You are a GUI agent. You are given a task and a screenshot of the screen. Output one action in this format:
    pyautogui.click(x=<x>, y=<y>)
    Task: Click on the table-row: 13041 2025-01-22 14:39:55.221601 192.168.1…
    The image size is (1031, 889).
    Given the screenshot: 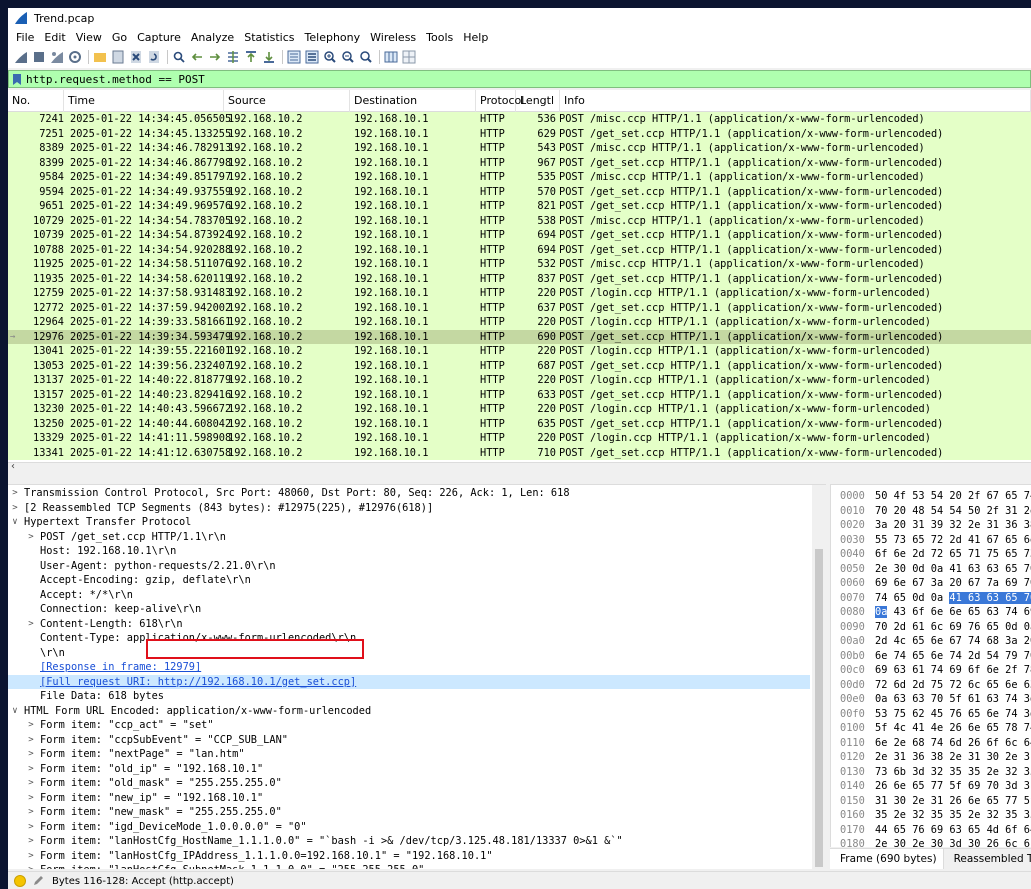 What is the action you would take?
    pyautogui.click(x=519, y=351)
    